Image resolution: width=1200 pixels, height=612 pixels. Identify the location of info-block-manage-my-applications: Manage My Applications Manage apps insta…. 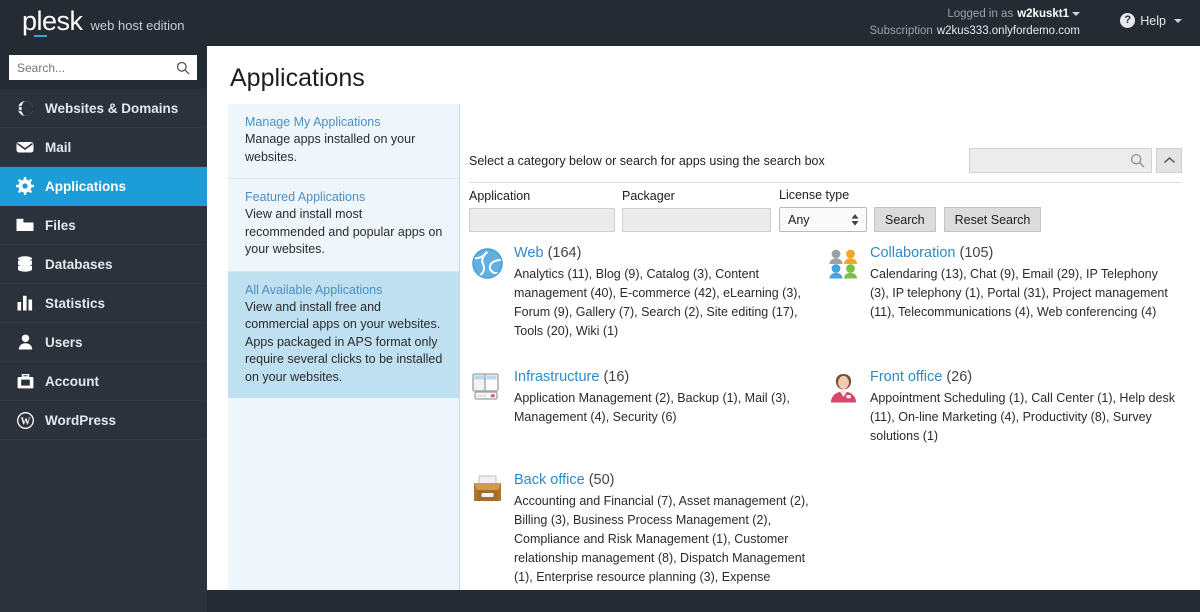
(343, 141).